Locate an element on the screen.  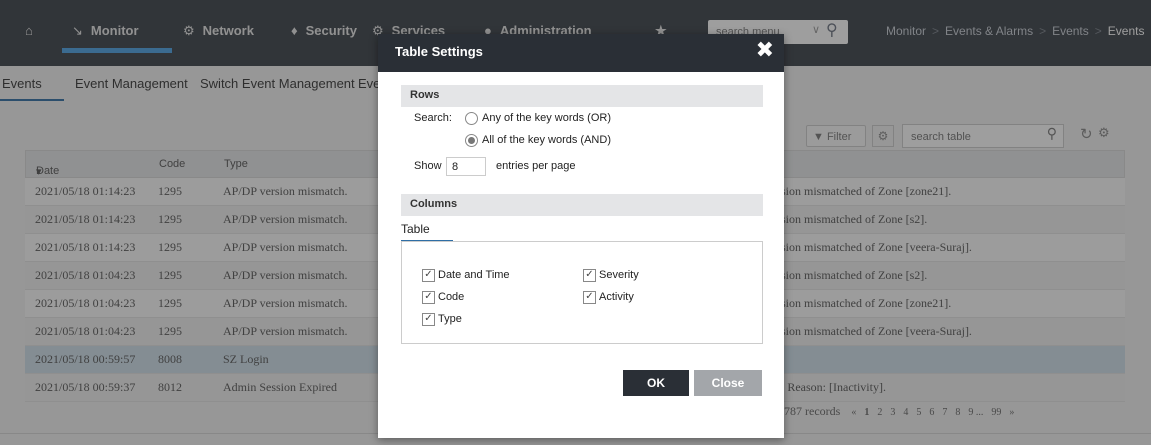
column-label: Code is located at coordinates (451, 297).